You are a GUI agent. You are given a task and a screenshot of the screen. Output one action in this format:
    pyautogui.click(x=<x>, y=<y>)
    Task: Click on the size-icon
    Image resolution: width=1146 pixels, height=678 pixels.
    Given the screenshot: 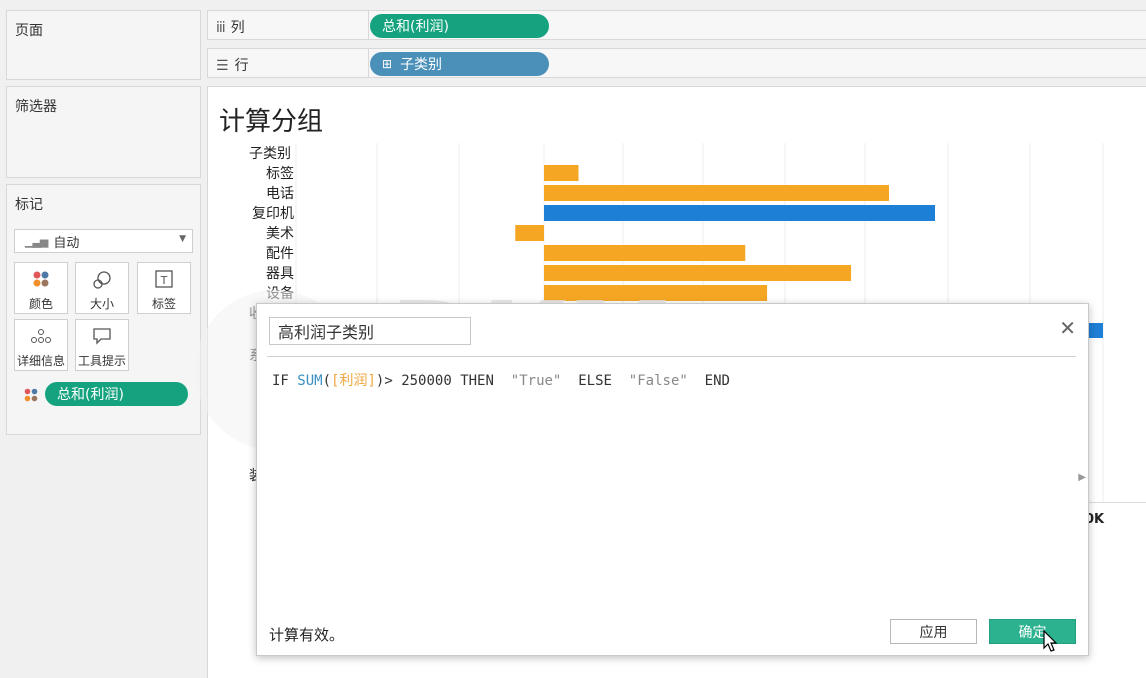 What is the action you would take?
    pyautogui.click(x=102, y=282)
    